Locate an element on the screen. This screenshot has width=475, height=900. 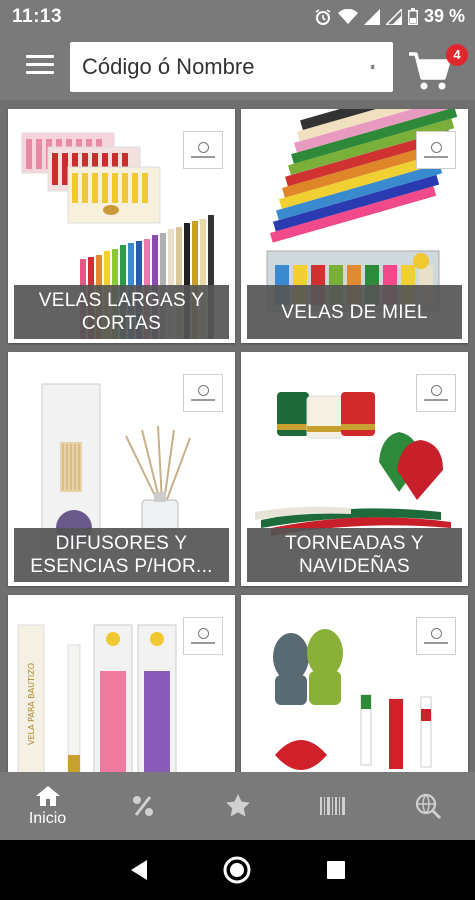
nav-favoritos is located at coordinates (237, 806).